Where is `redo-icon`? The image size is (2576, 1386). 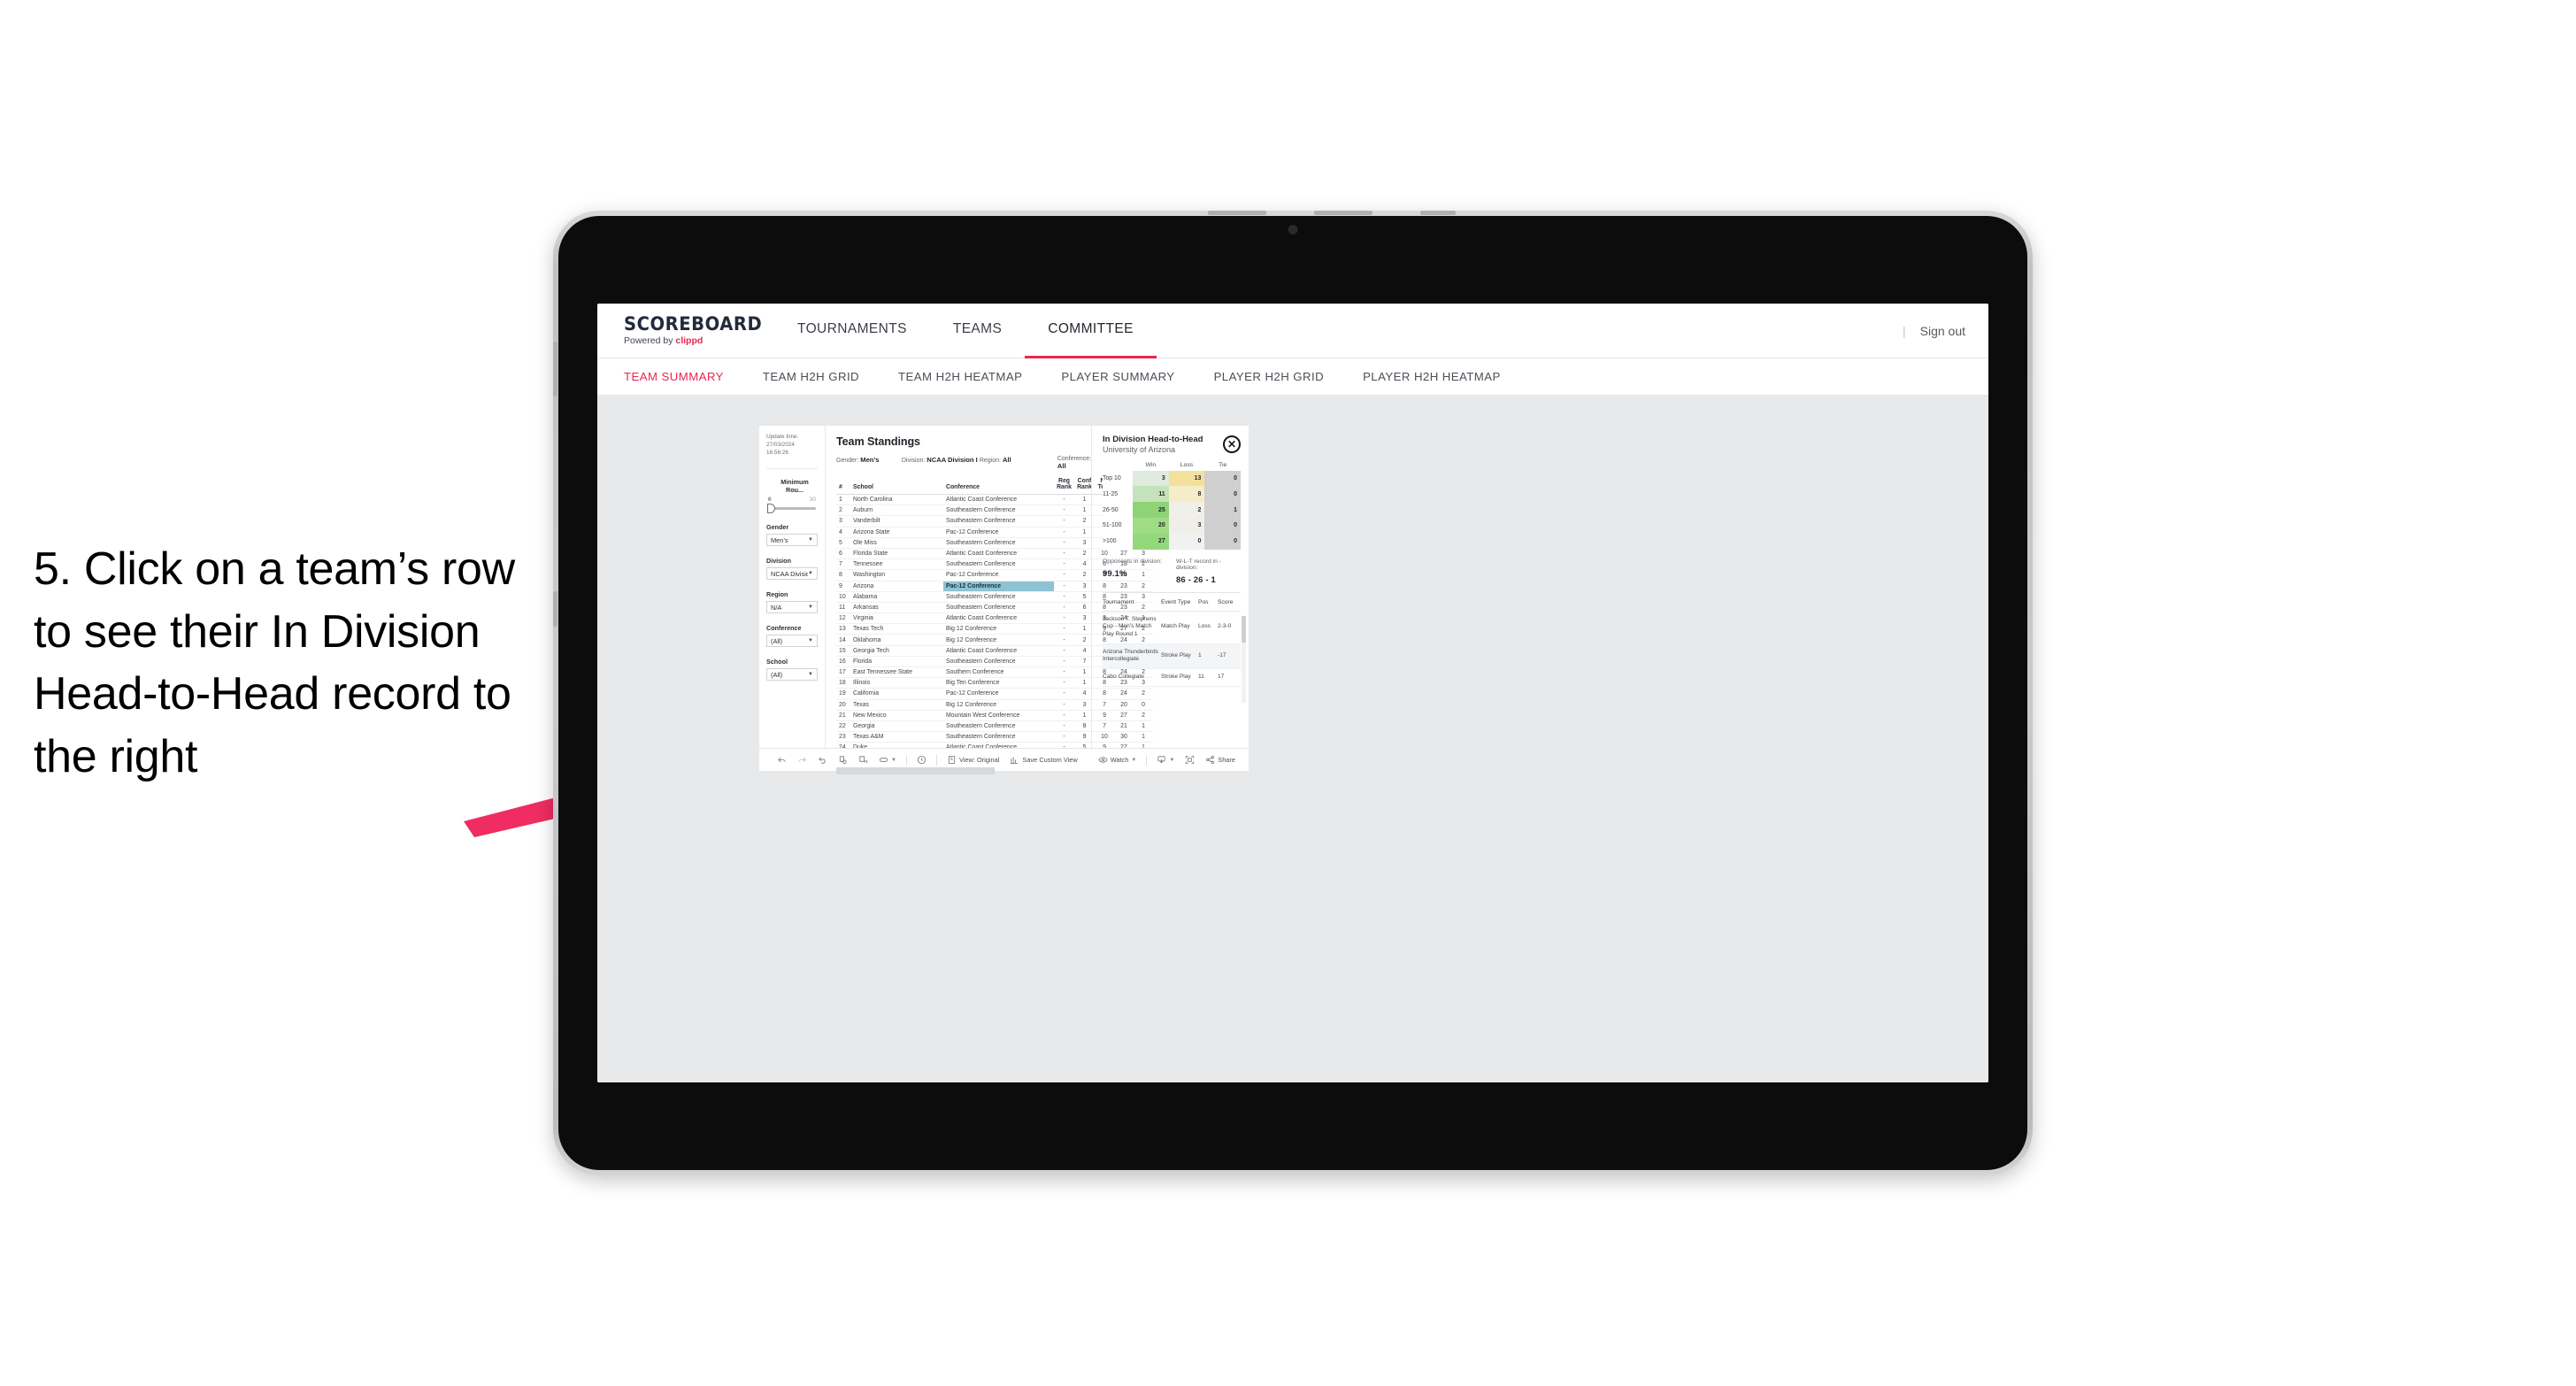
redo-icon is located at coordinates (802, 760).